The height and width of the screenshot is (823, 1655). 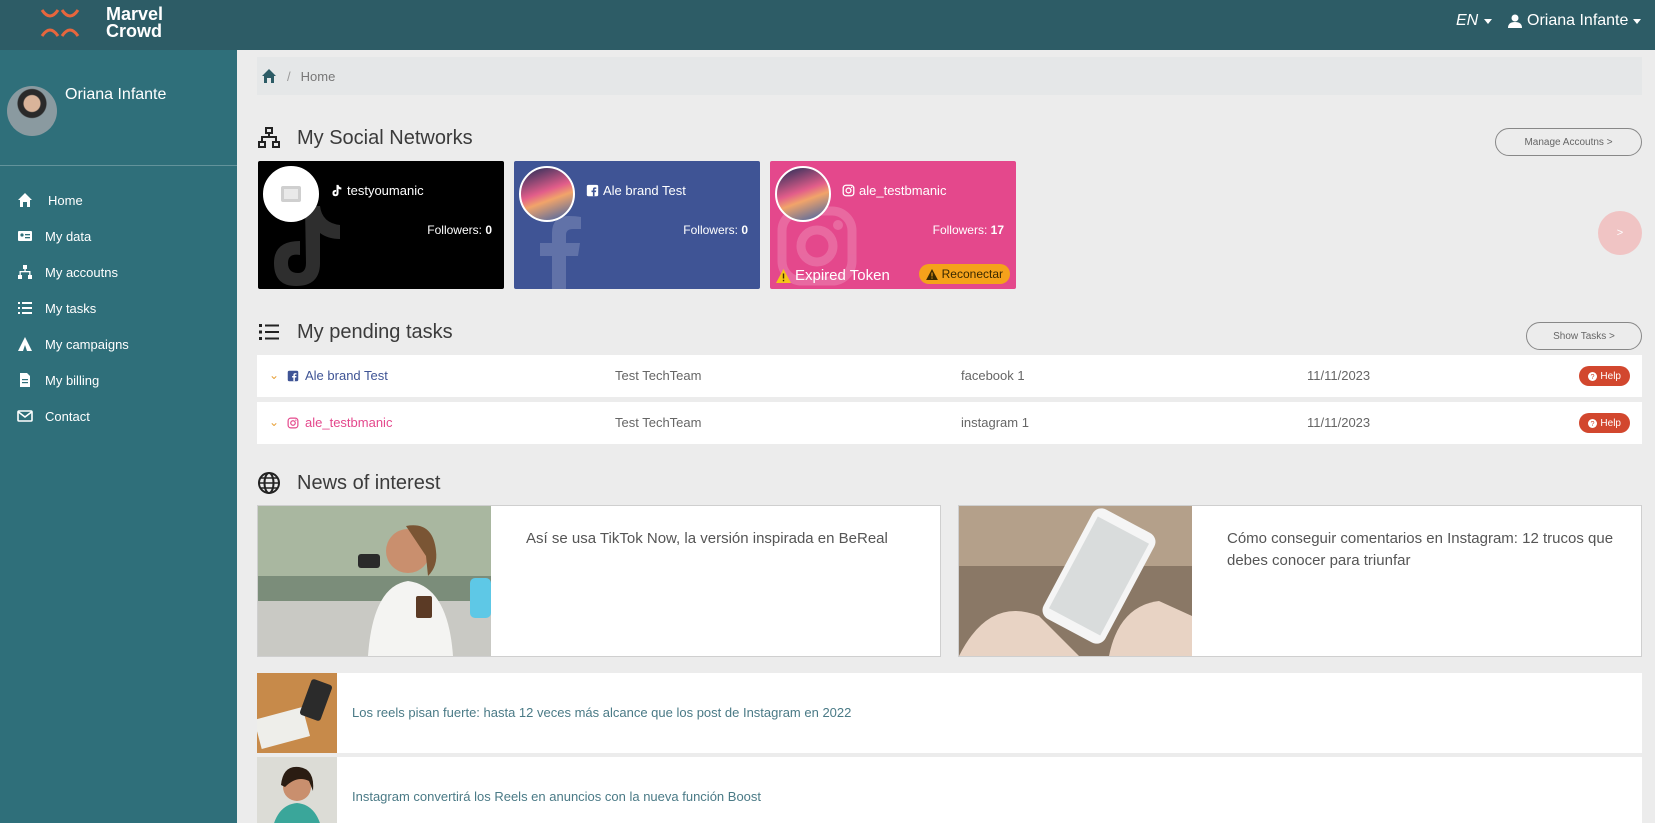 What do you see at coordinates (385, 137) in the screenshot?
I see `section-title: My Social Networks` at bounding box center [385, 137].